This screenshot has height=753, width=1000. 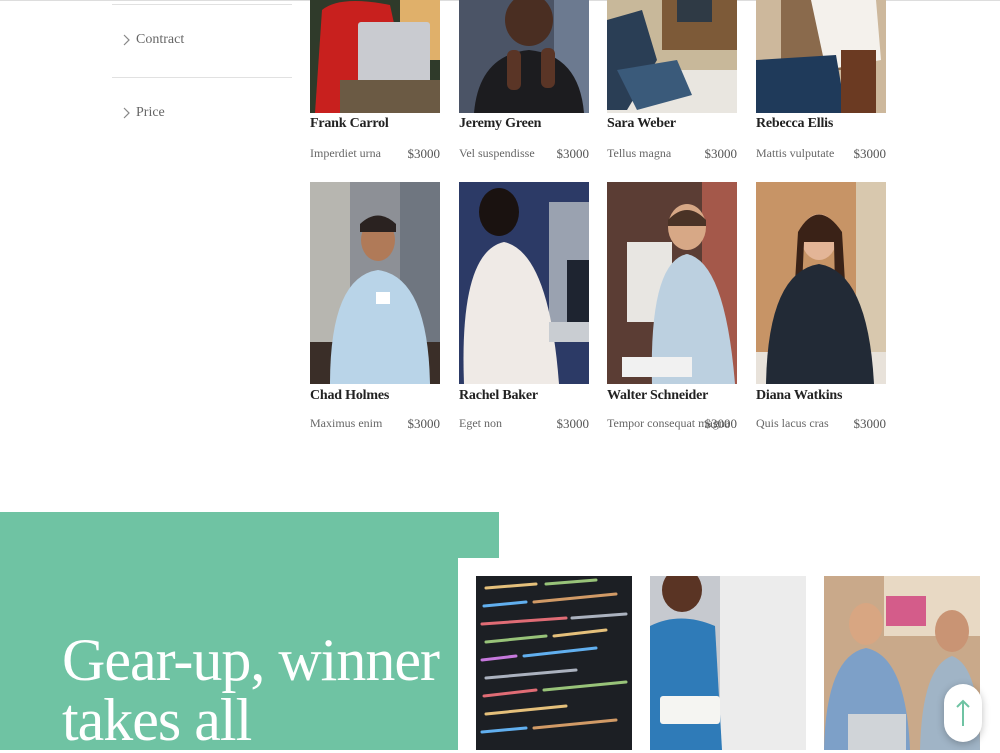 What do you see at coordinates (480, 423) in the screenshot?
I see `product-desc: Eget non` at bounding box center [480, 423].